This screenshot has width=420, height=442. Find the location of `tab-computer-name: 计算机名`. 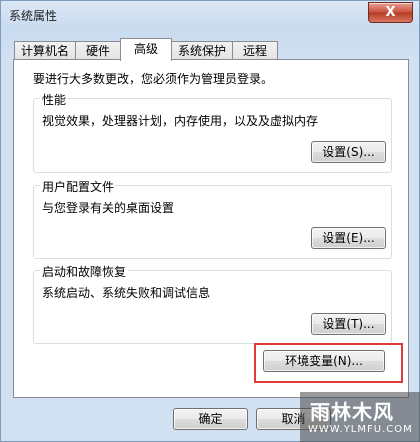

tab-computer-name: 计算机名 is located at coordinates (45, 50).